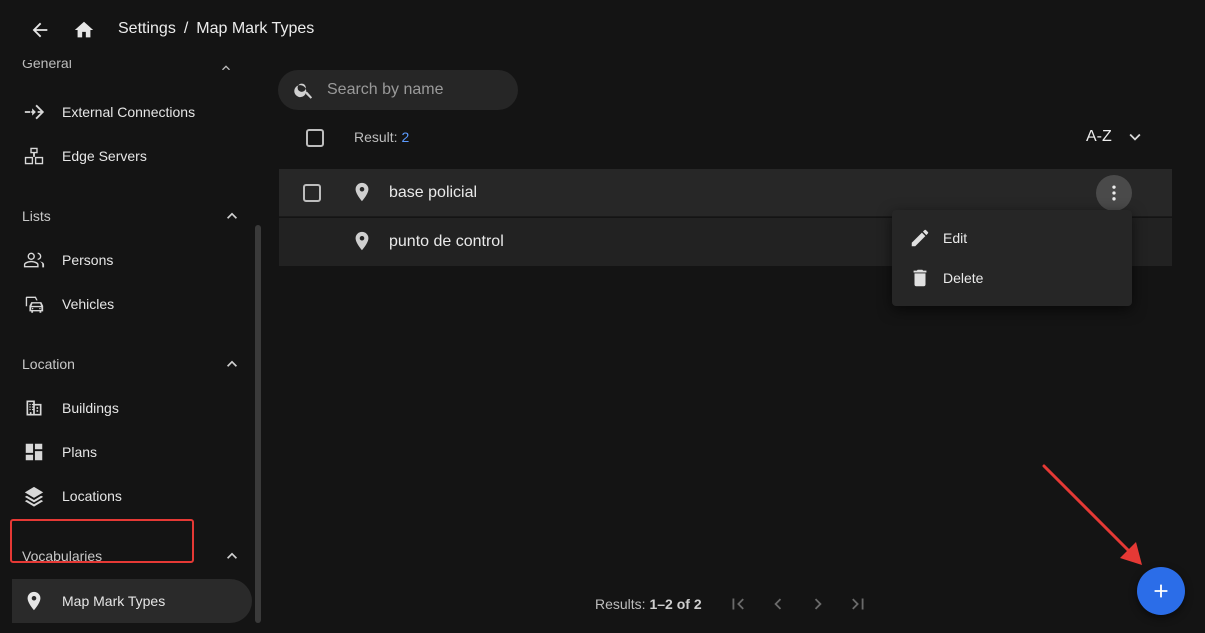  I want to click on next-page-button, so click(818, 604).